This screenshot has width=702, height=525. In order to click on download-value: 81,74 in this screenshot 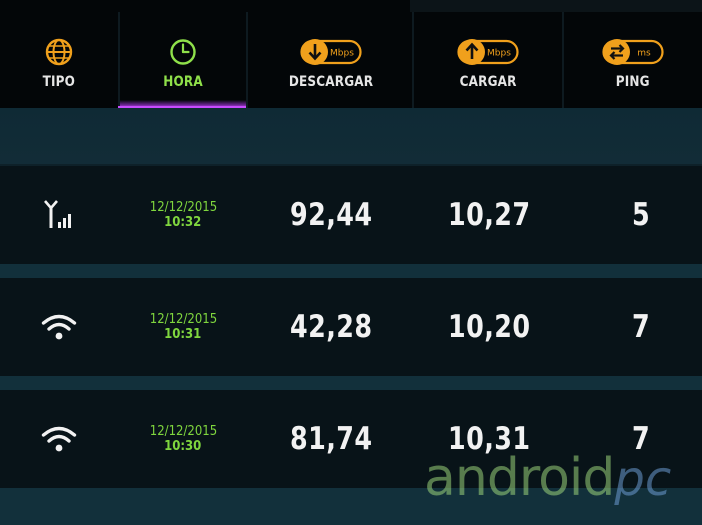, I will do `click(331, 439)`.